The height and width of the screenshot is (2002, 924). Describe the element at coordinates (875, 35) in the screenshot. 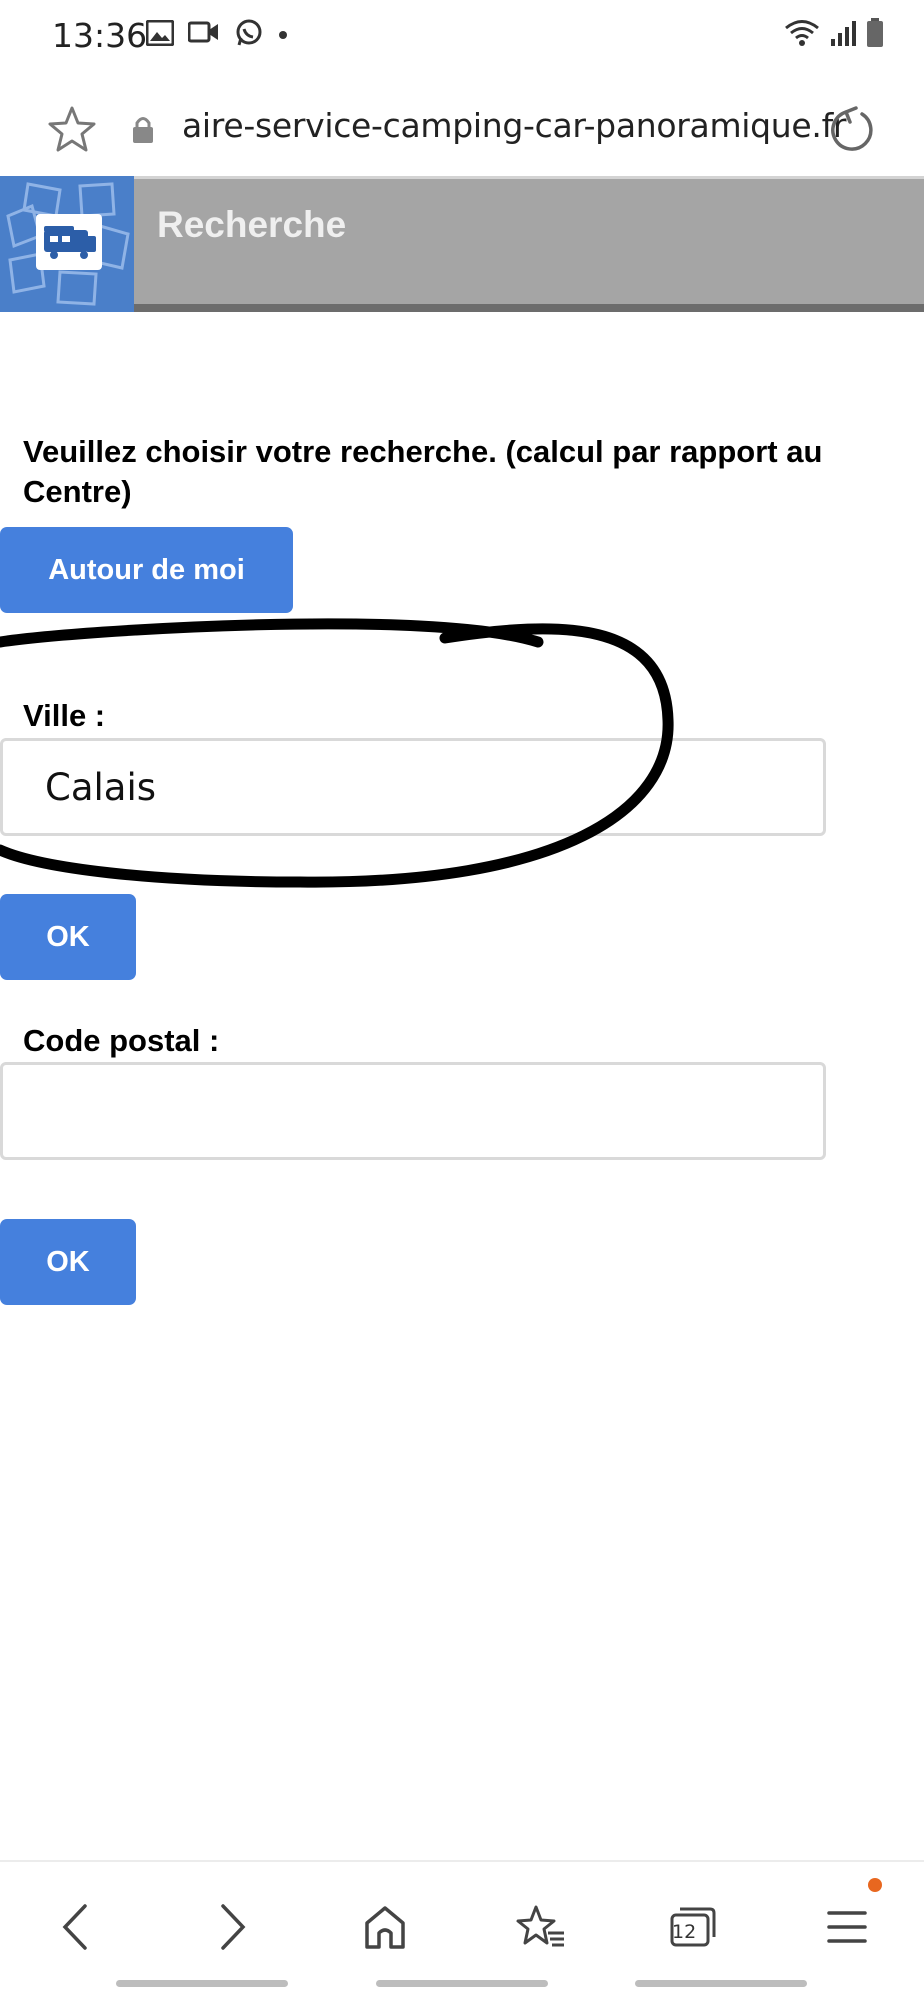

I see `battery-icon` at that location.